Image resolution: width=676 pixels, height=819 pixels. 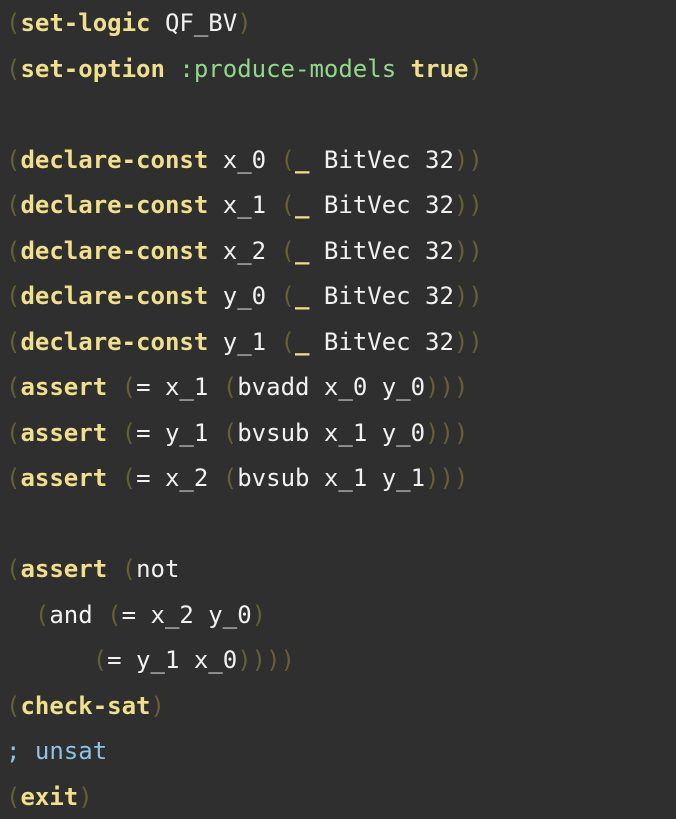 I want to click on text-token: y_0, so click(x=244, y=296).